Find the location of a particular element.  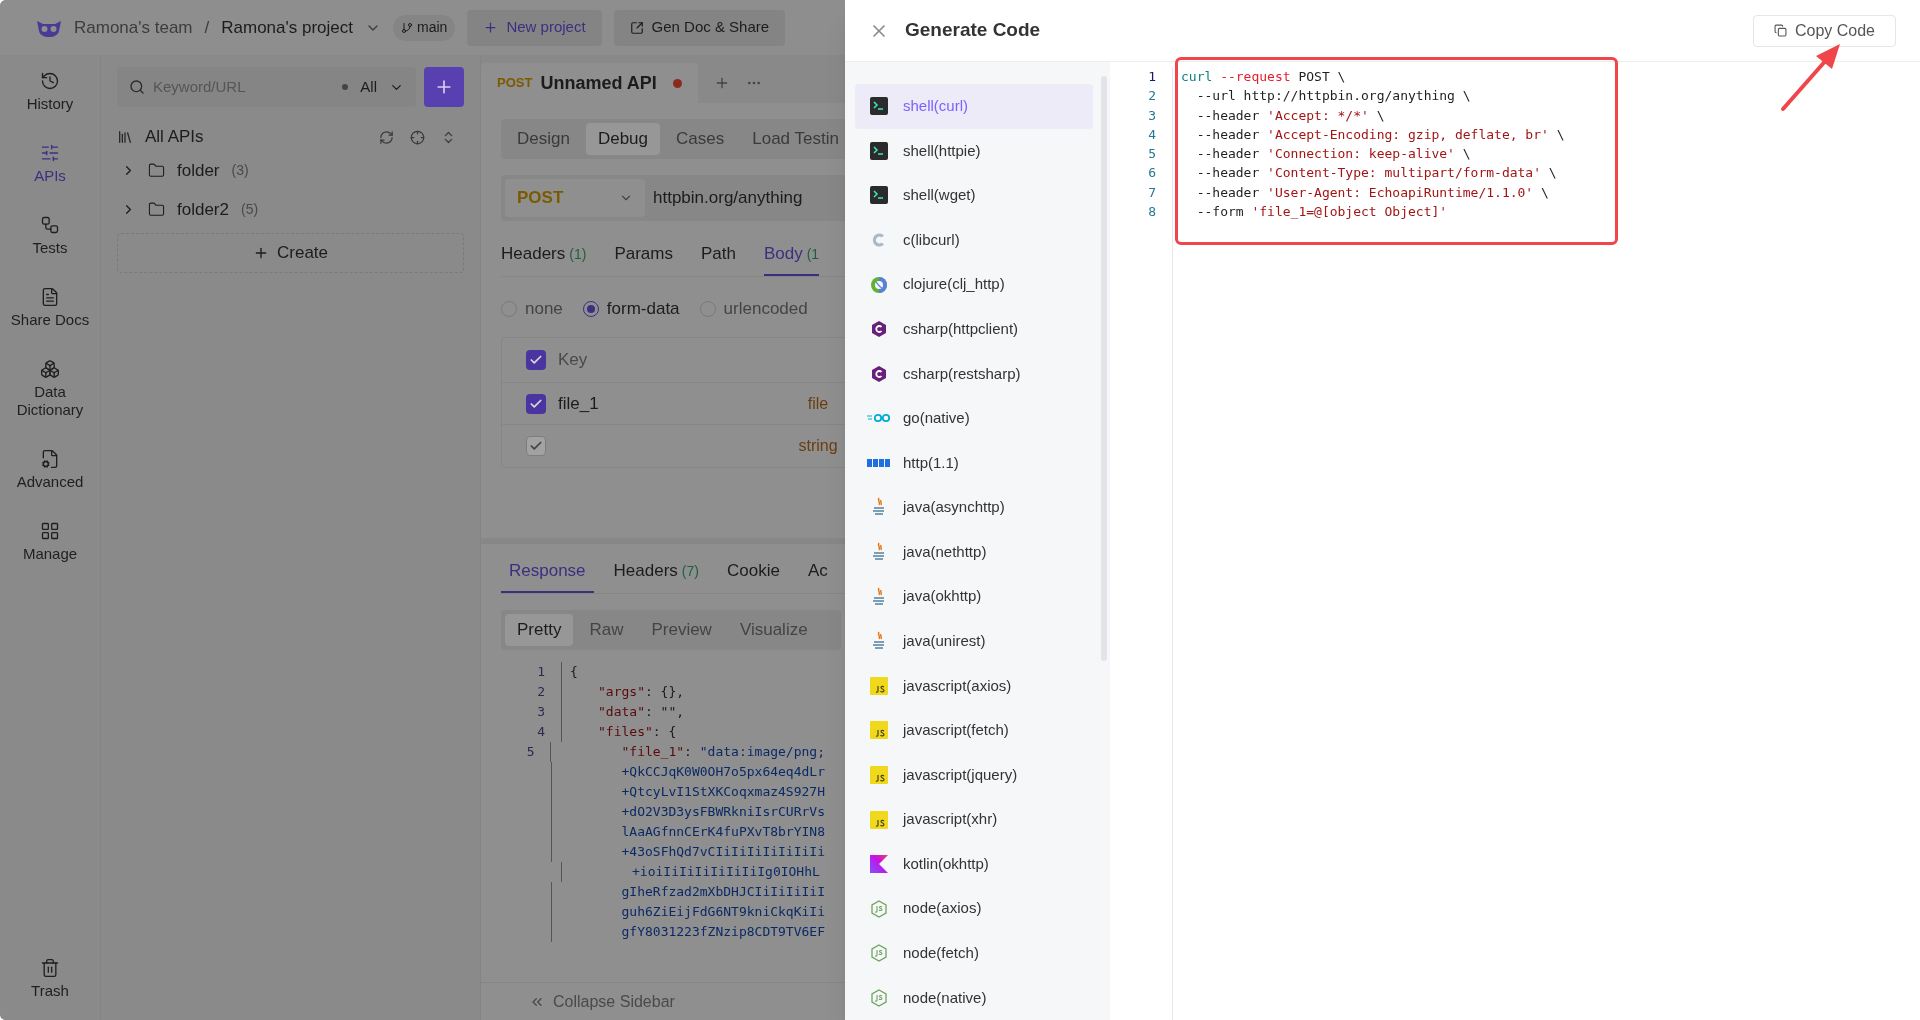

code-line: +QkCCJqK0W0OH7o5px64eq4dLr is located at coordinates (723, 771).